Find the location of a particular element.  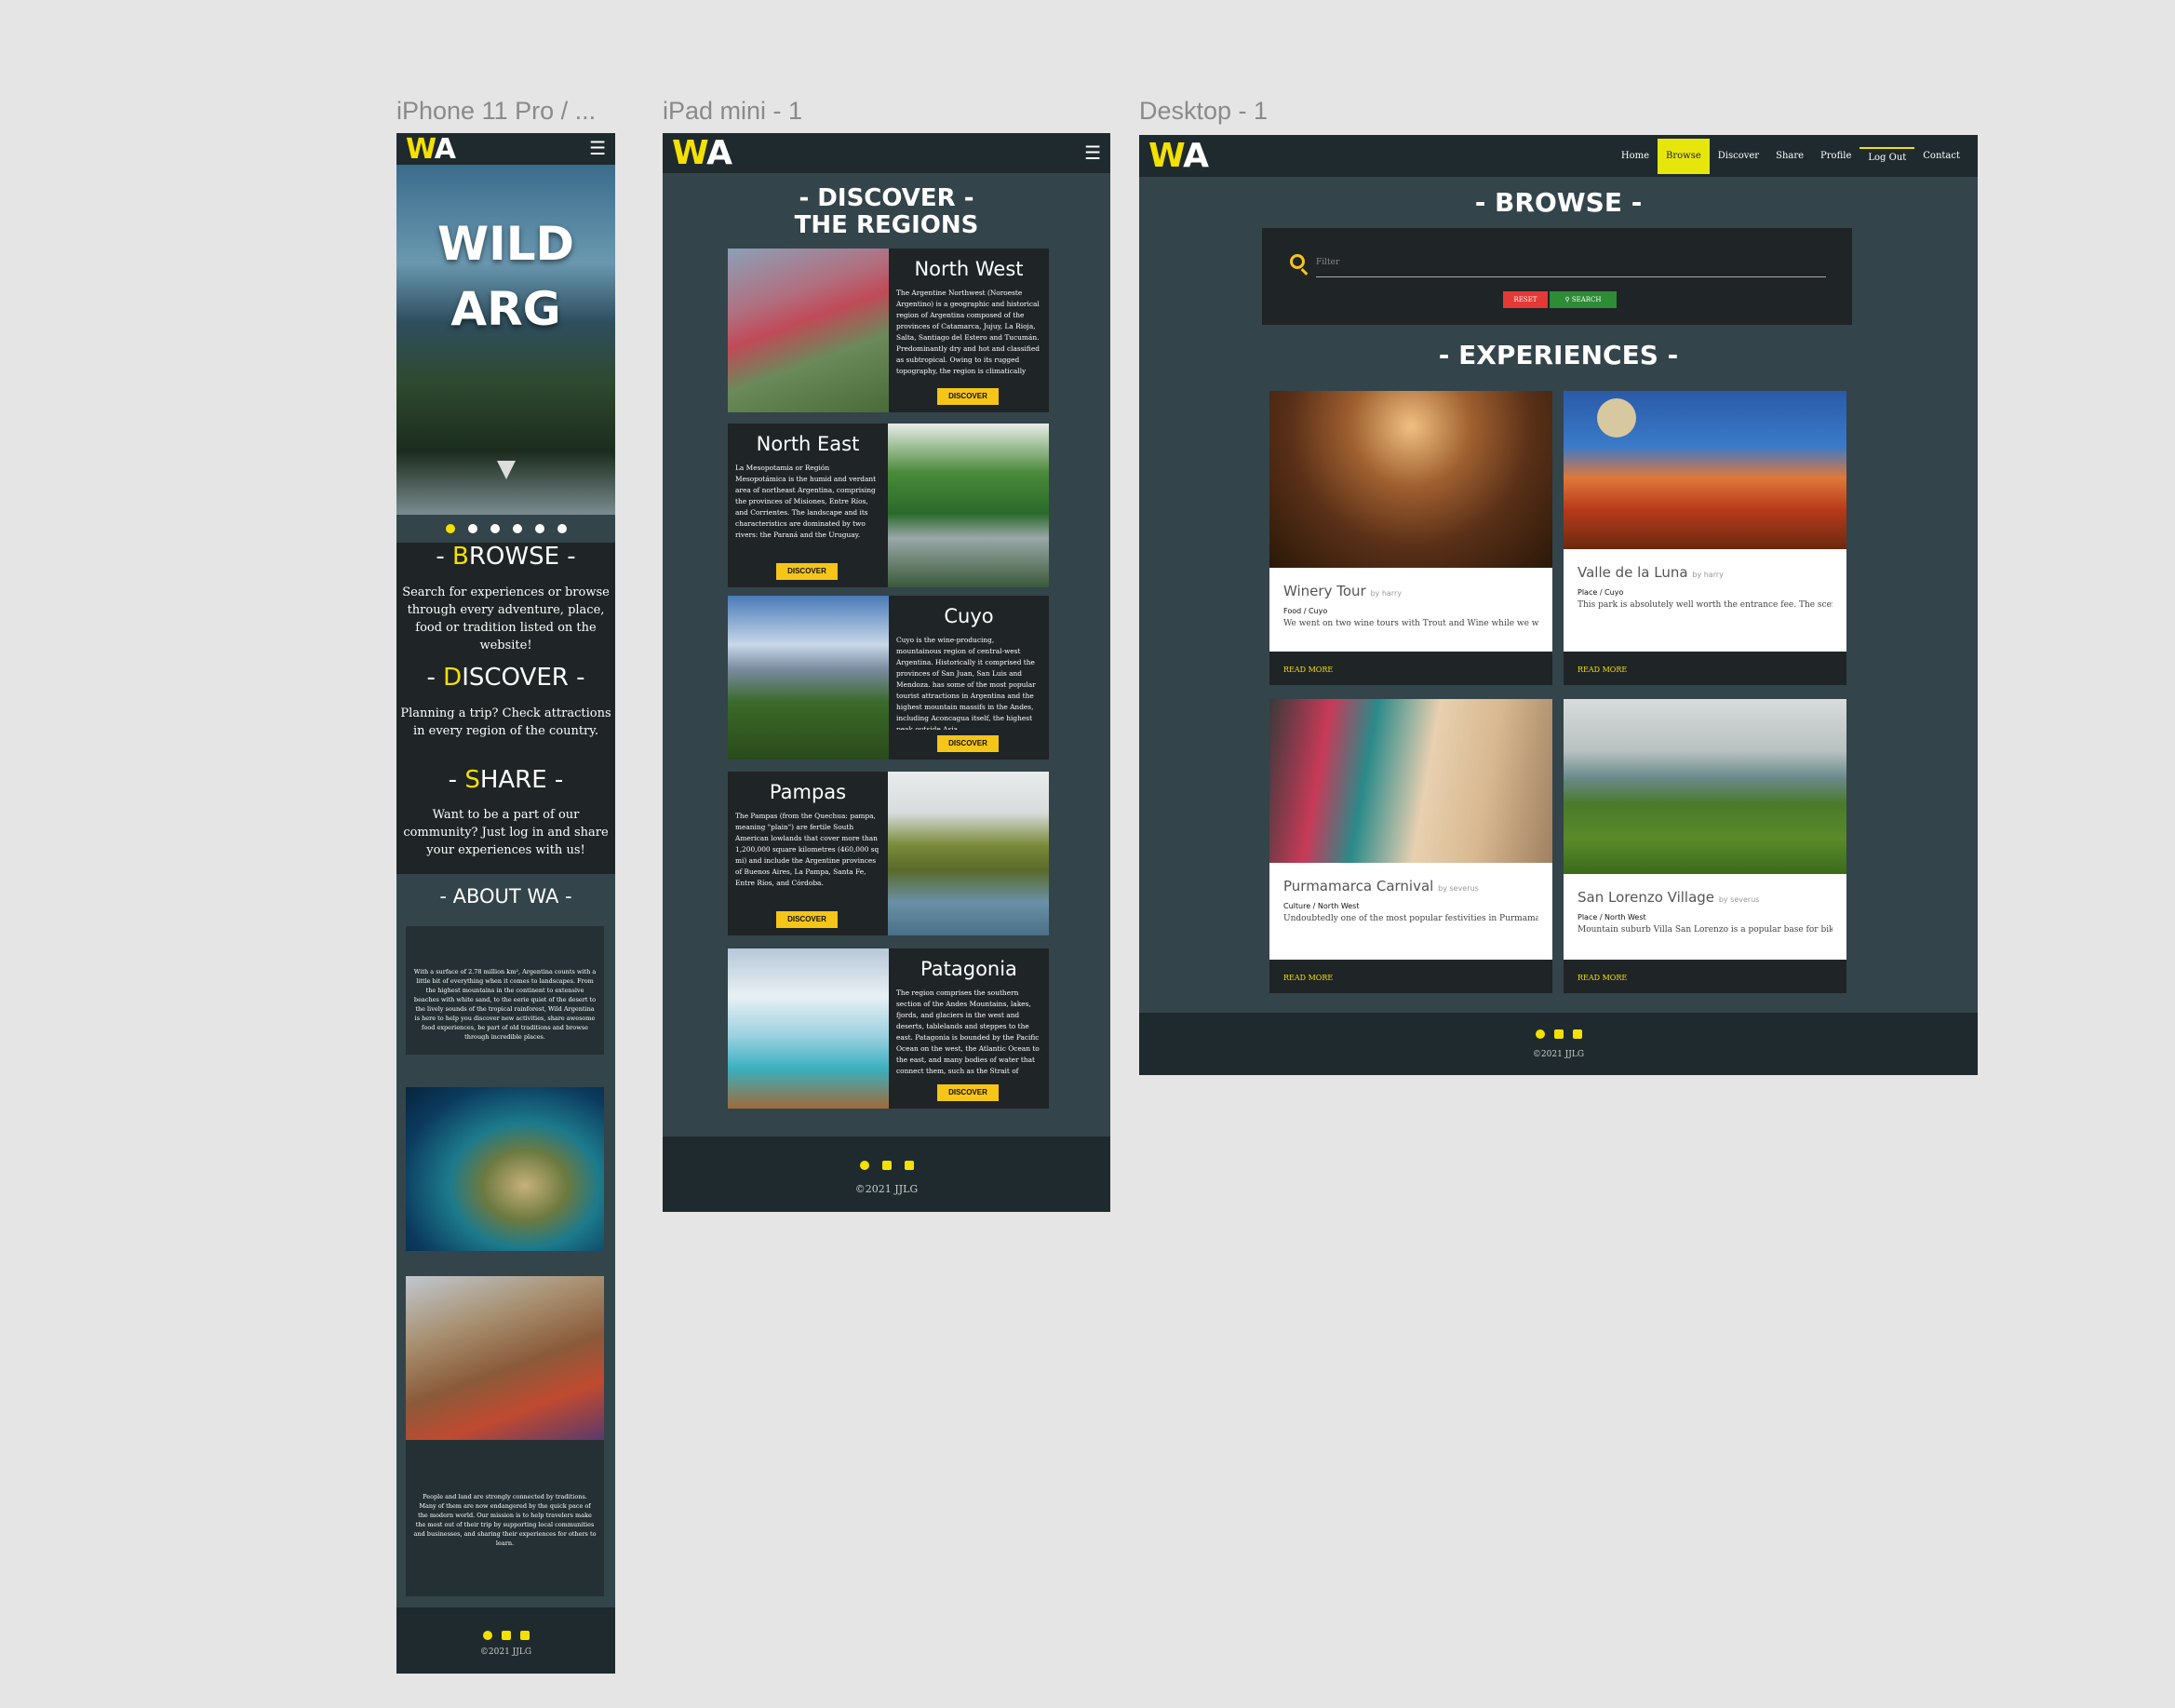

desktop-frame-label: Desktop - 1 is located at coordinates (1204, 111).